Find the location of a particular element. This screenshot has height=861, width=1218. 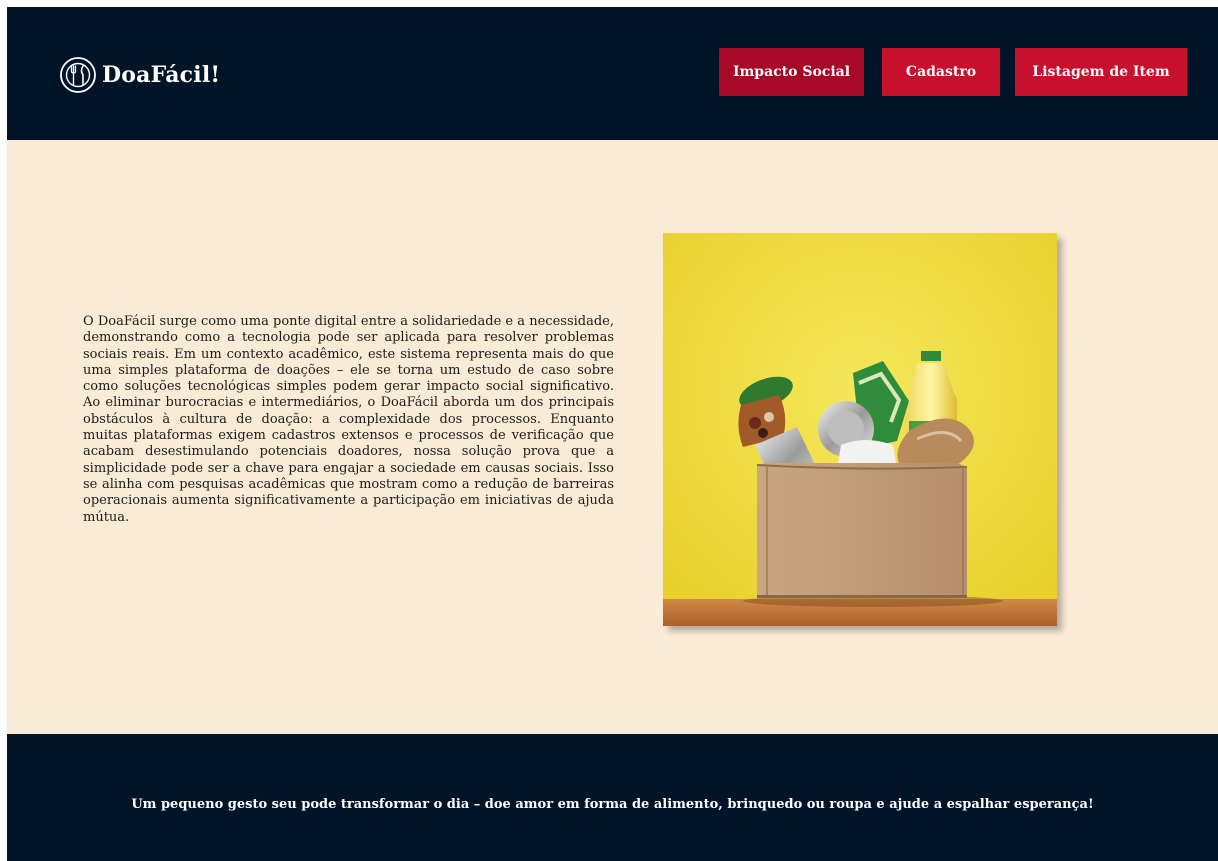

brand-logo: DoaFácil! is located at coordinates (139, 75).